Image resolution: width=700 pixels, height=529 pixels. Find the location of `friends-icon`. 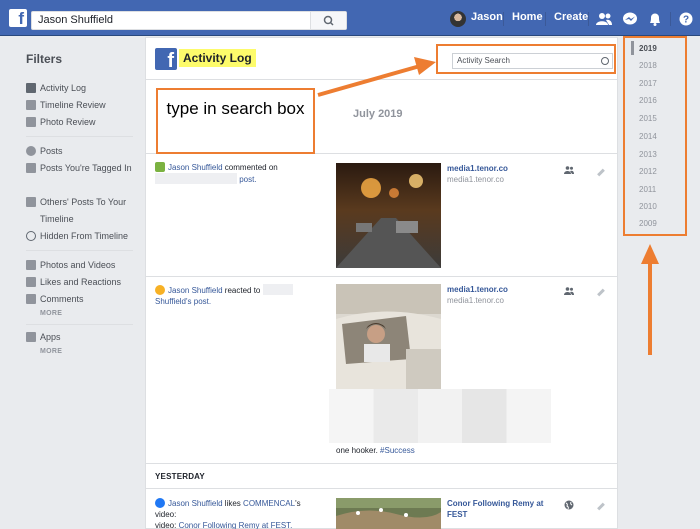

friends-icon is located at coordinates (604, 19).